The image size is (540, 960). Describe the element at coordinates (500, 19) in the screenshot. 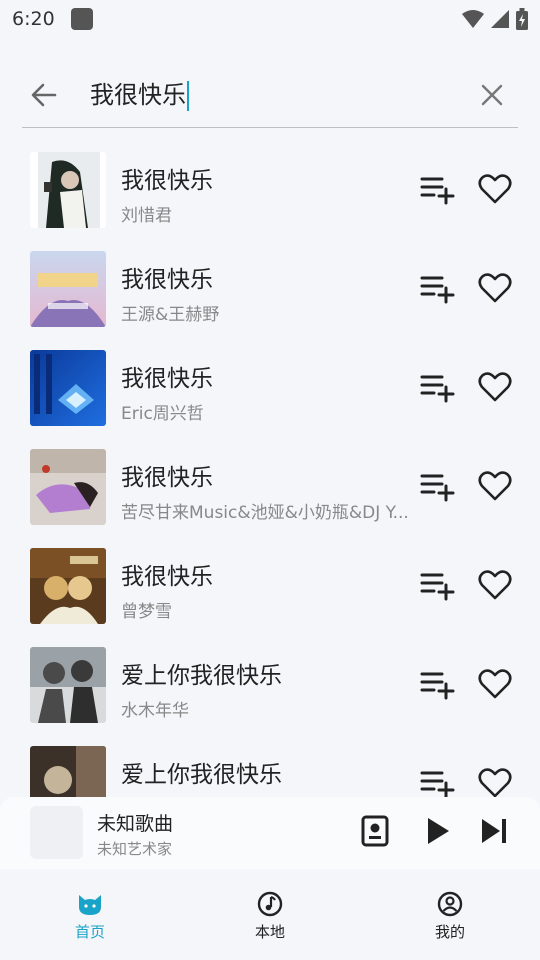

I see `cellular-signal-icon` at that location.